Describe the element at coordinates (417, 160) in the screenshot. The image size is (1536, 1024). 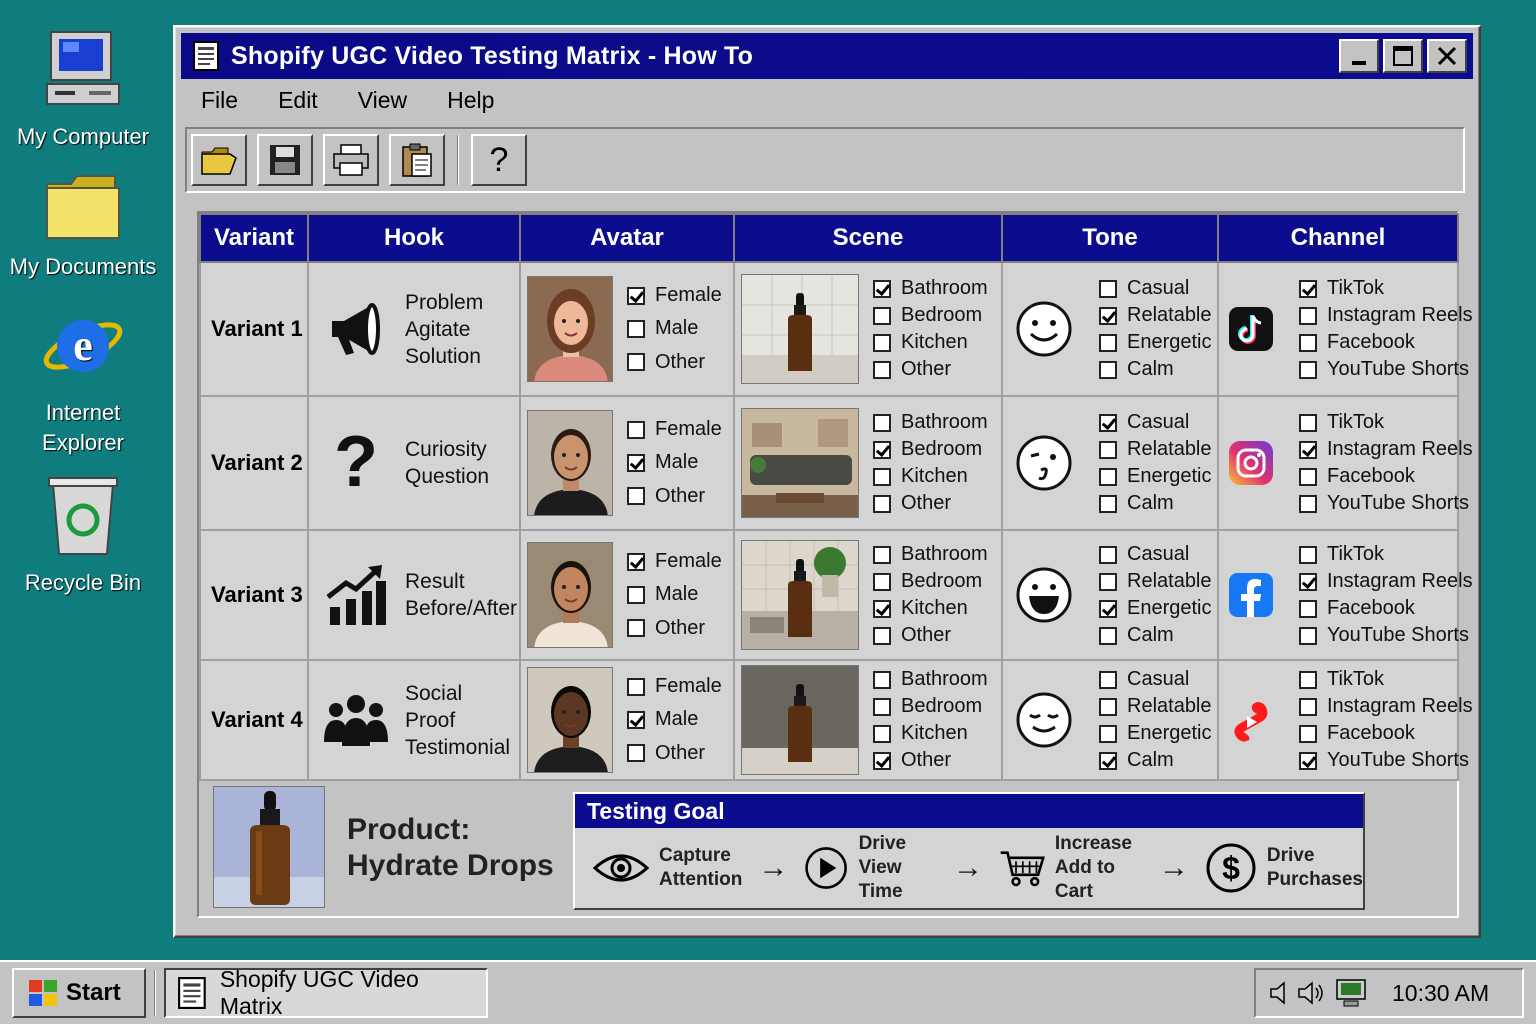
I see `paste-button` at that location.